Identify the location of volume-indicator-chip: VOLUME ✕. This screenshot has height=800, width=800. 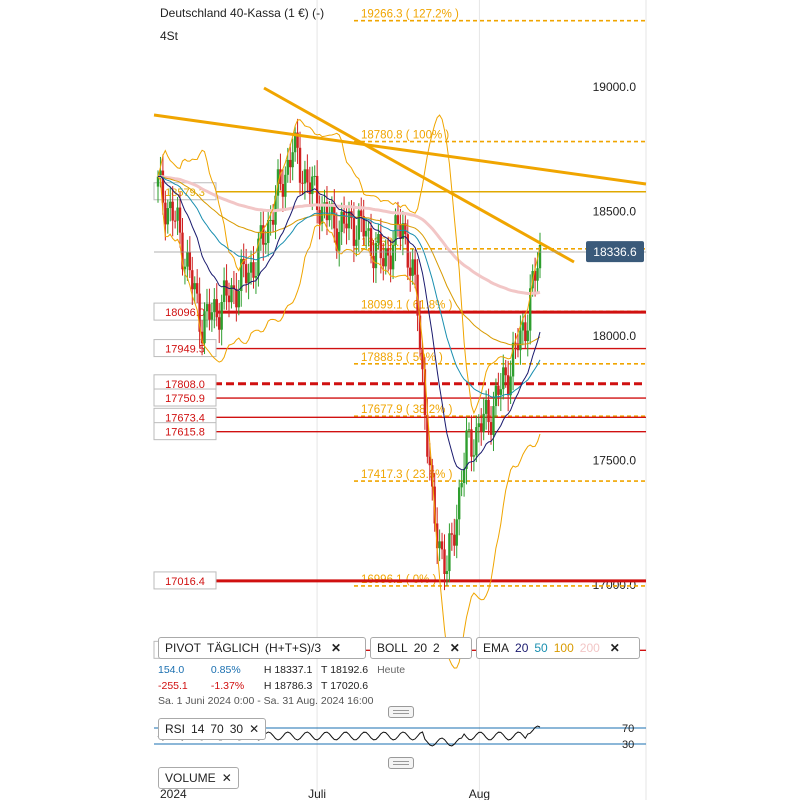
(198, 778).